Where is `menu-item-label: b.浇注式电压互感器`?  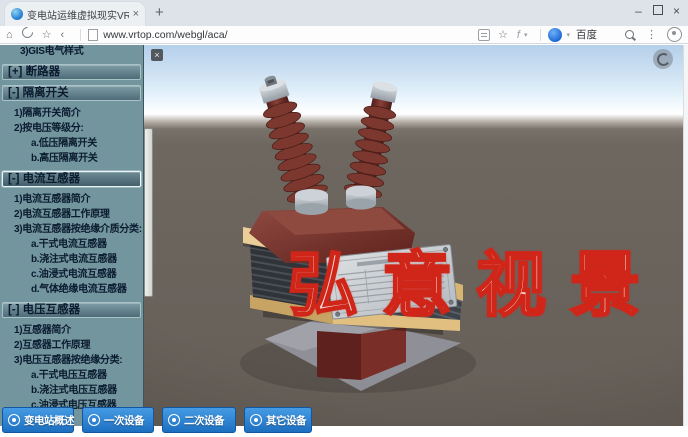
menu-item-label: b.浇注式电压互感器 is located at coordinates (74, 390).